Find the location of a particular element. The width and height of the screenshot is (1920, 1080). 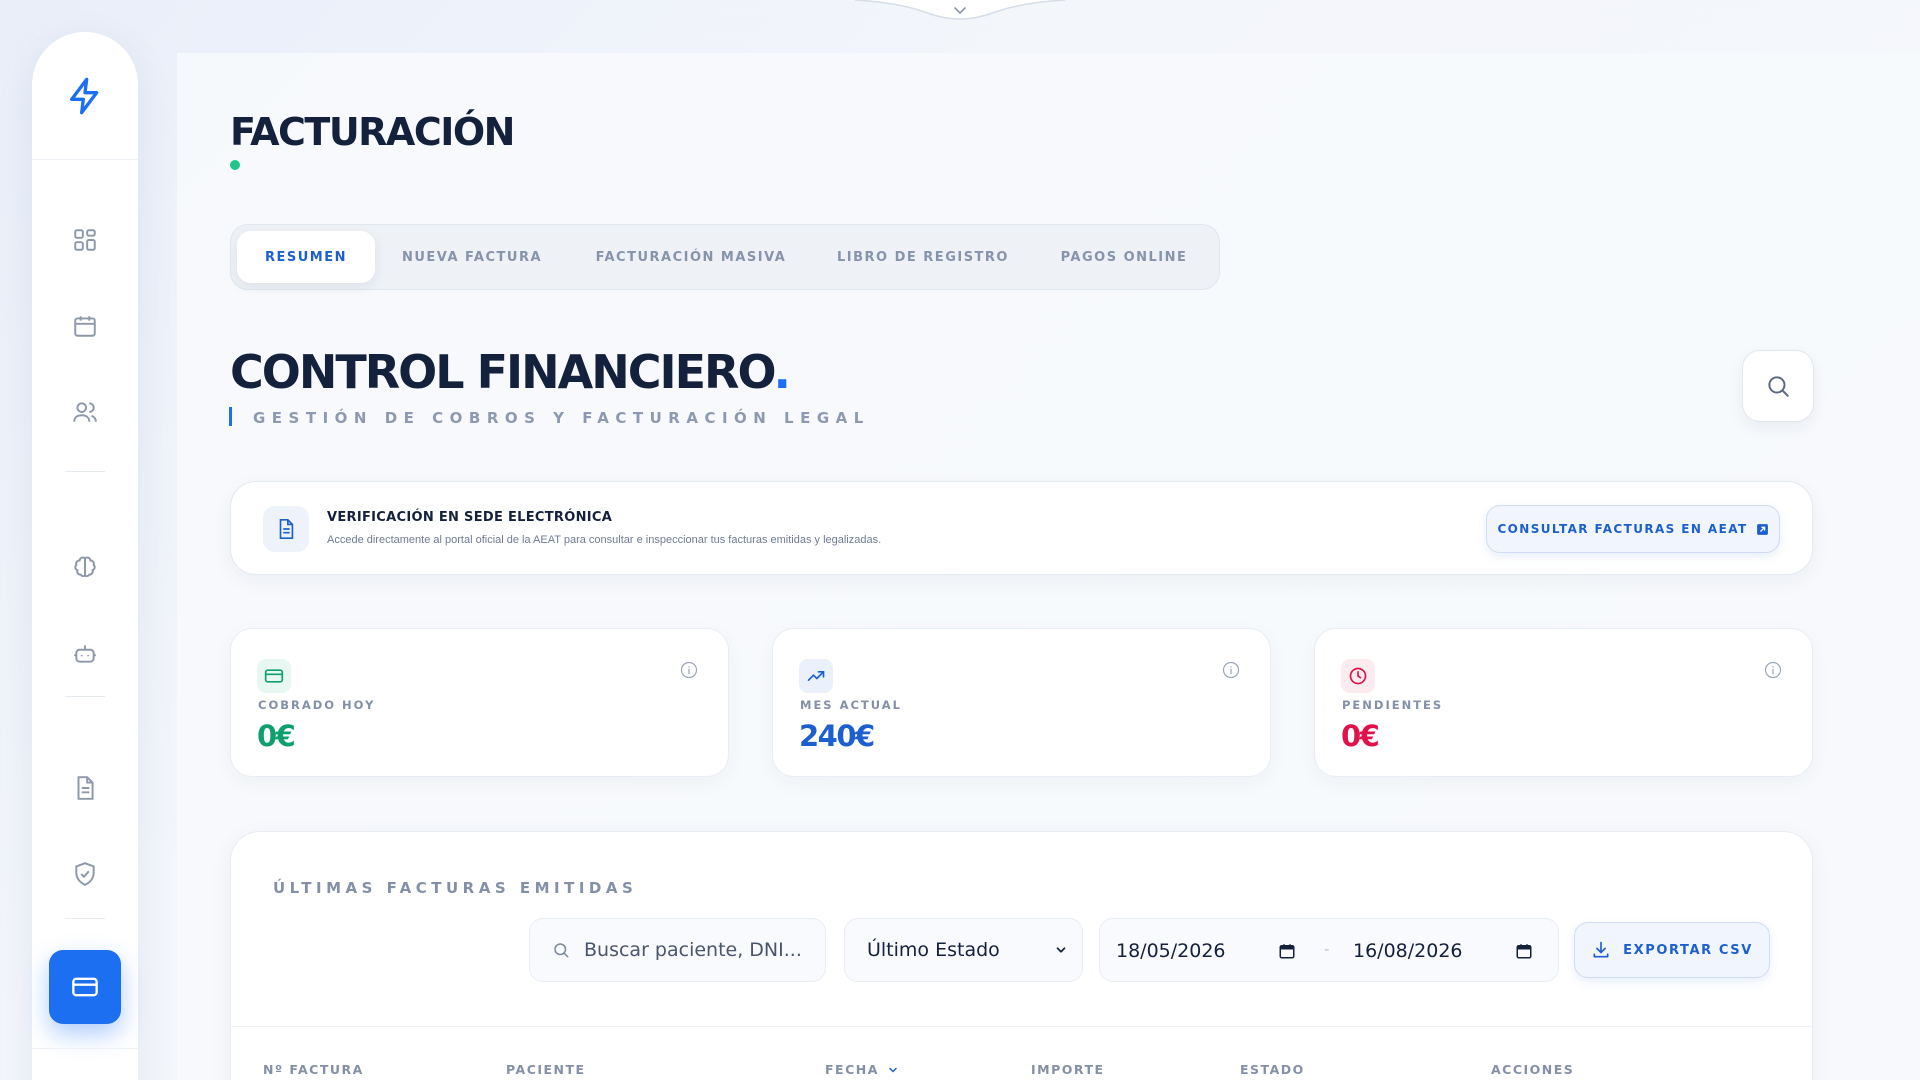

top-dropdown-handle is located at coordinates (960, 12).